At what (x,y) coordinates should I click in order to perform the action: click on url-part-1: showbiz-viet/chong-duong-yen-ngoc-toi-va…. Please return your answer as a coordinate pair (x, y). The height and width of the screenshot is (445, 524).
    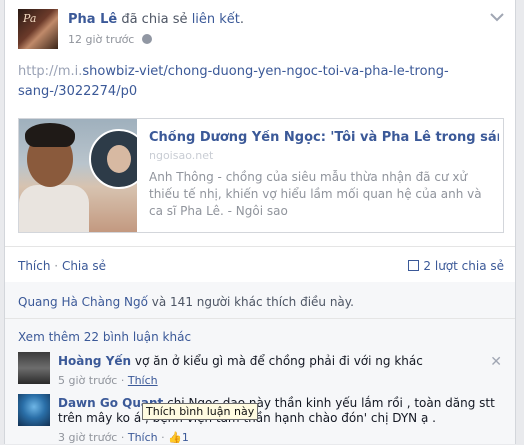
    Looking at the image, I should click on (265, 71).